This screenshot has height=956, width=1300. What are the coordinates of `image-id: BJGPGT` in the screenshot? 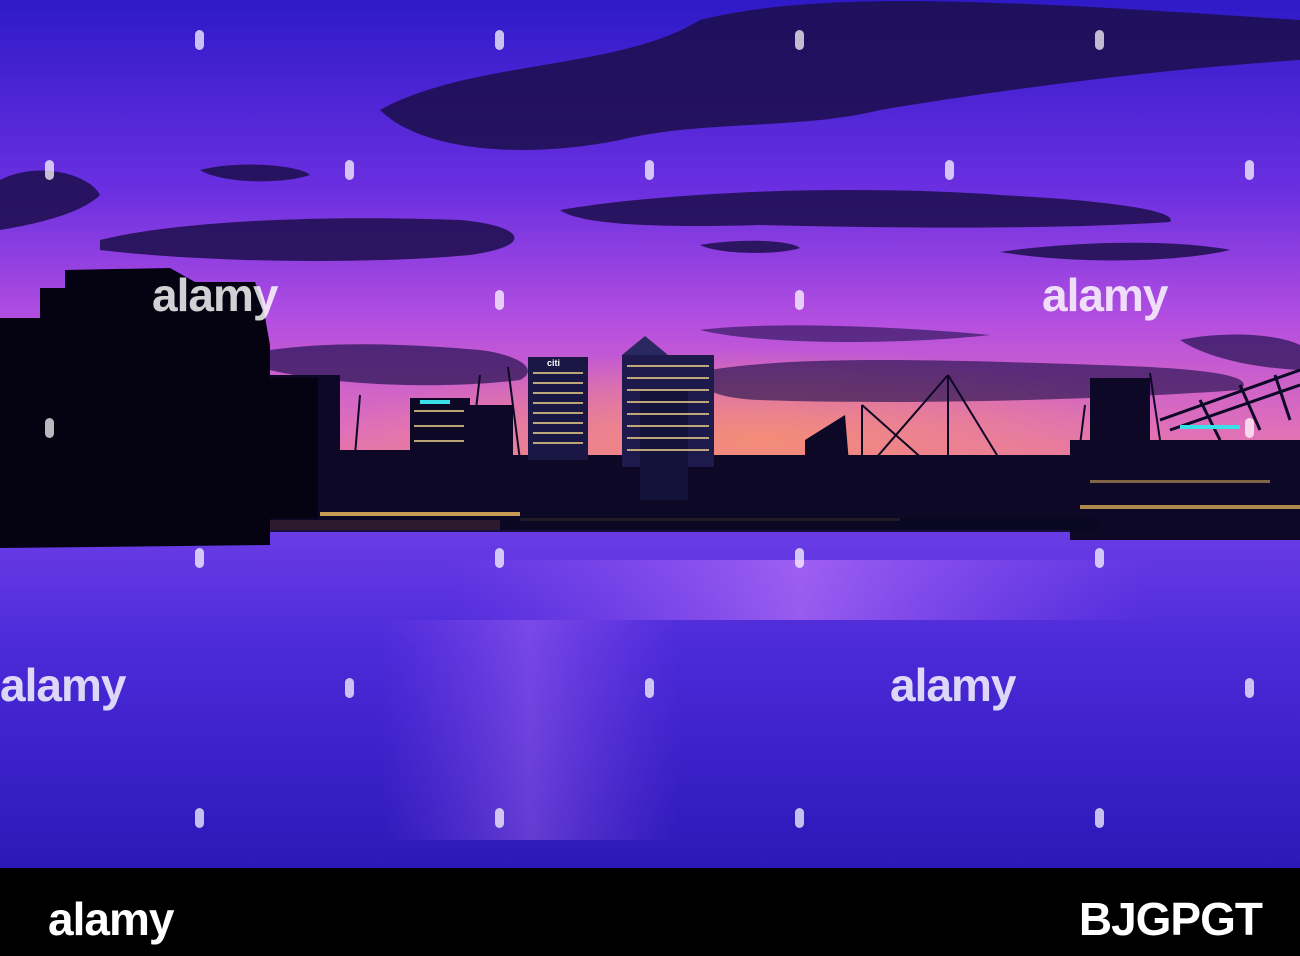 It's located at (1170, 919).